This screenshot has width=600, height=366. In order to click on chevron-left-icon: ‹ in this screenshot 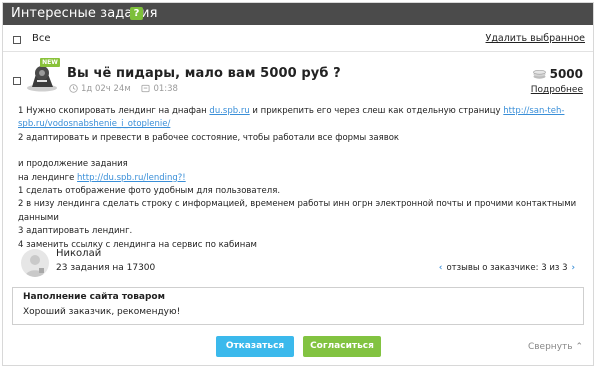, I will do `click(441, 268)`.